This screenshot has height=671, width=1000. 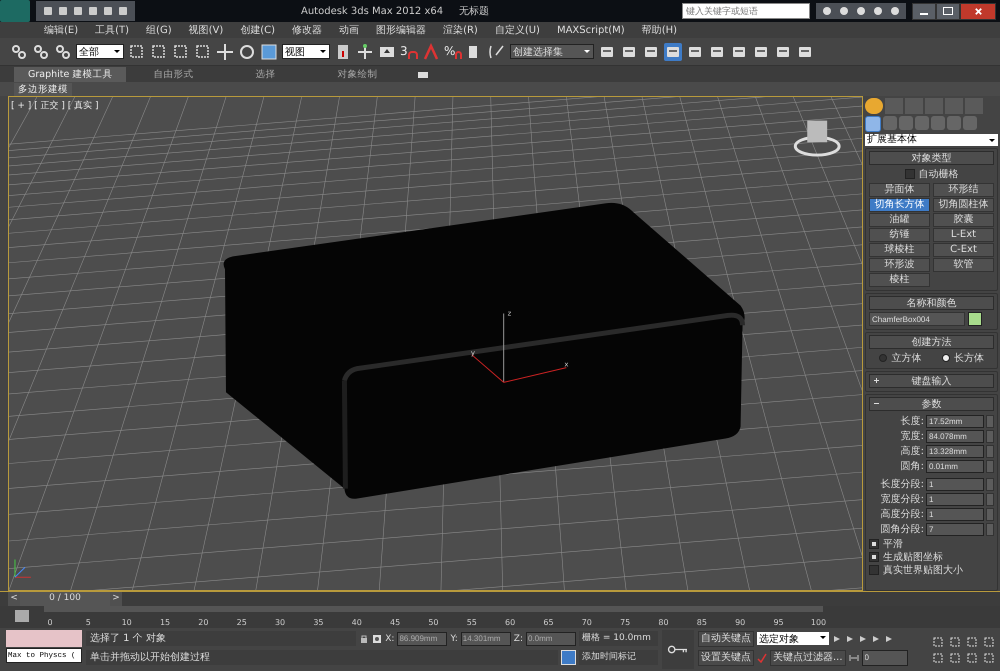 I want to click on key-target-dropdown: 选定对象, so click(x=793, y=638).